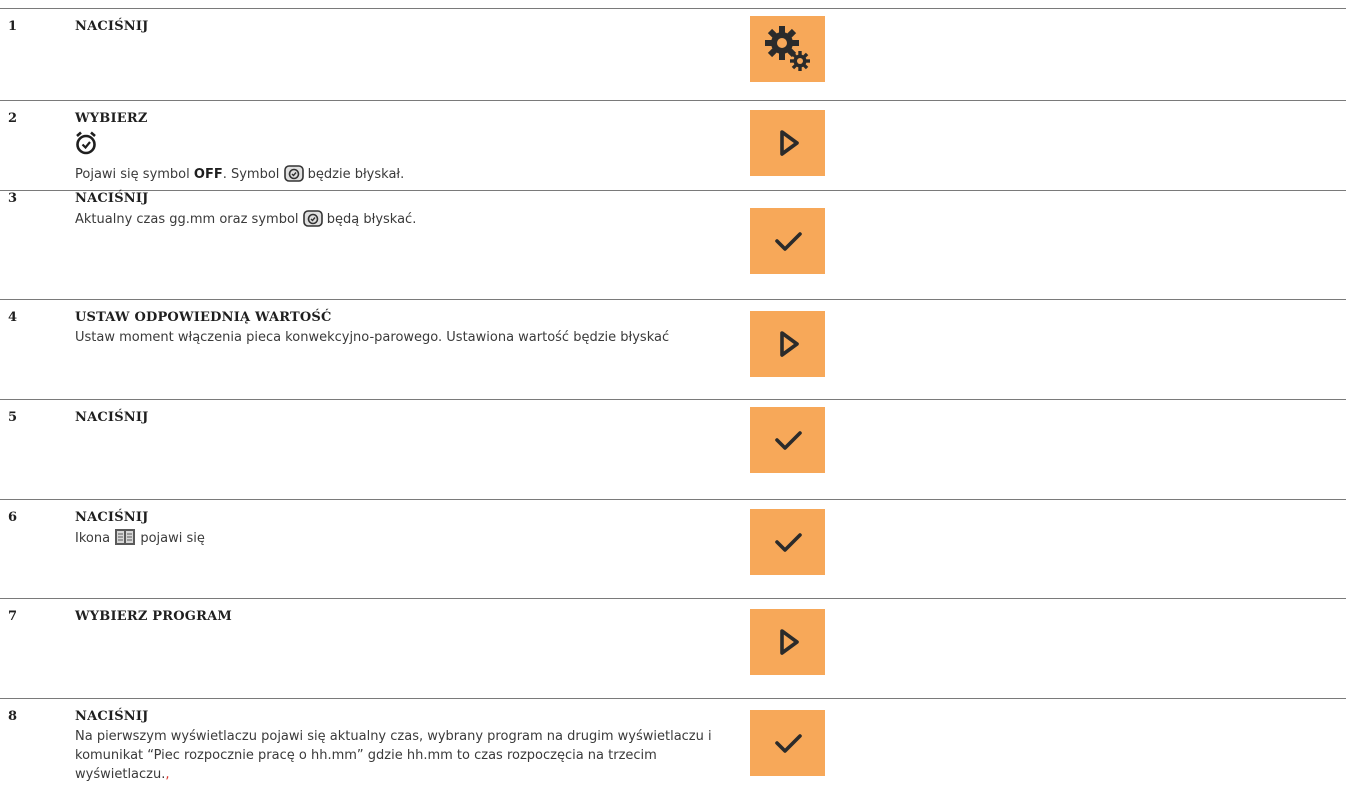 This screenshot has width=1346, height=792. Describe the element at coordinates (153, 616) in the screenshot. I see `step-action: WYBIERZ PROGRAM` at that location.